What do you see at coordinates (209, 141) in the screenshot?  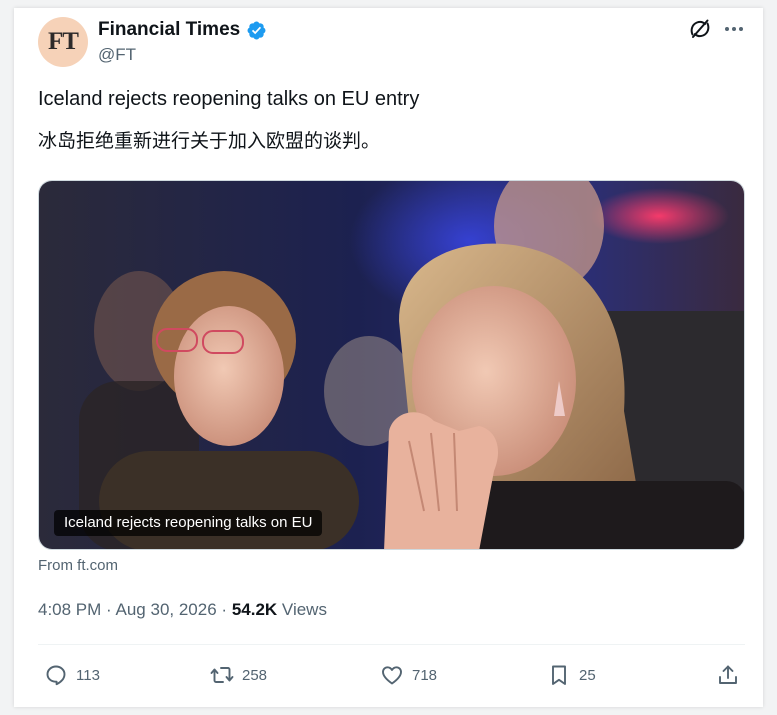 I see `tweet-text-chinese: 冰岛拒绝重新进行关于加入欧盟的谈判。` at bounding box center [209, 141].